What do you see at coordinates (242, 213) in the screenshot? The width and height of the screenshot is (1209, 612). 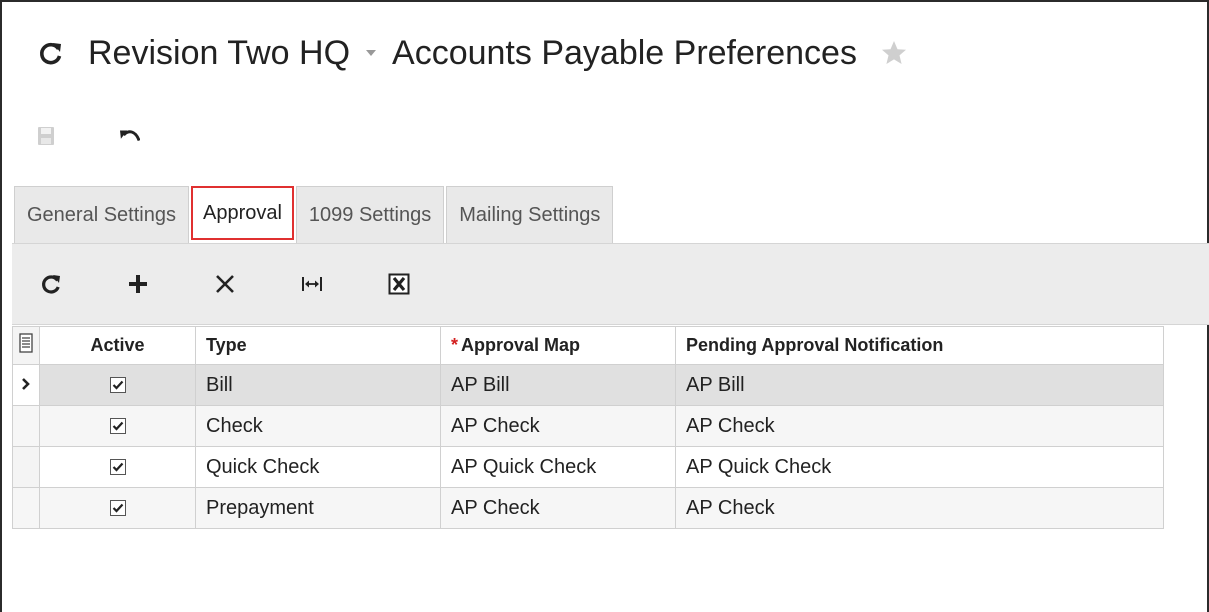 I see `tab-approval: Approval` at bounding box center [242, 213].